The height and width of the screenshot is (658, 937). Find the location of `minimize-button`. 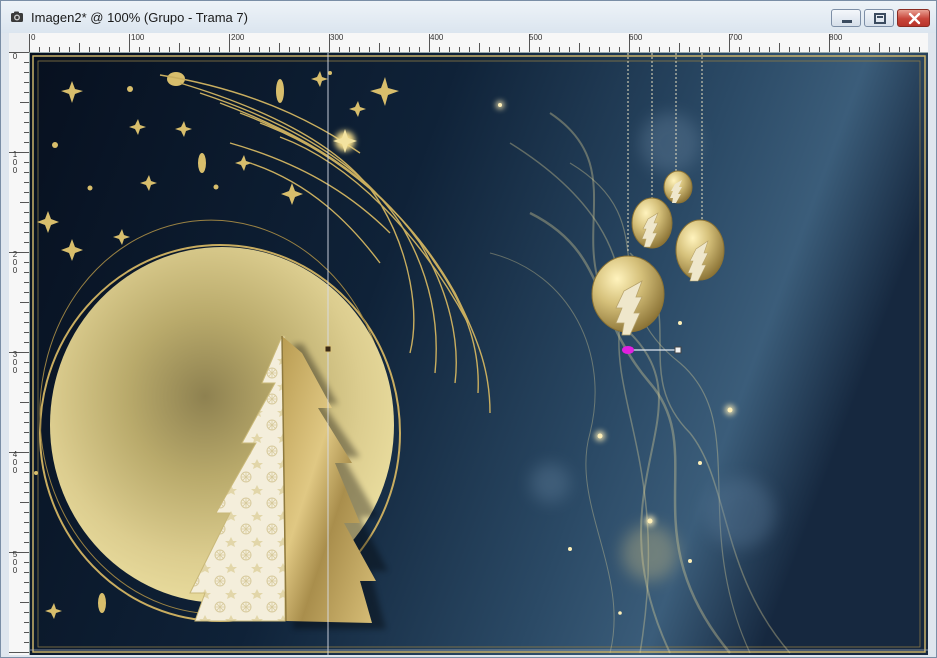

minimize-button is located at coordinates (846, 18).